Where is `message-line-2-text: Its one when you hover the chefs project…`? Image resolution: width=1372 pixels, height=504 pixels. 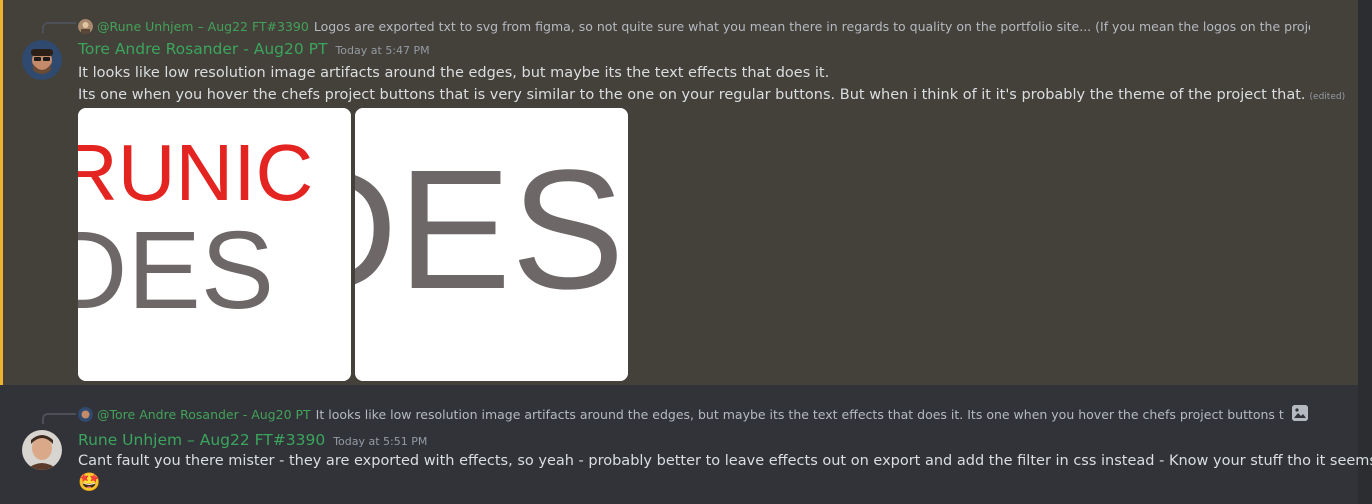 message-line-2-text: Its one when you hover the chefs project… is located at coordinates (692, 95).